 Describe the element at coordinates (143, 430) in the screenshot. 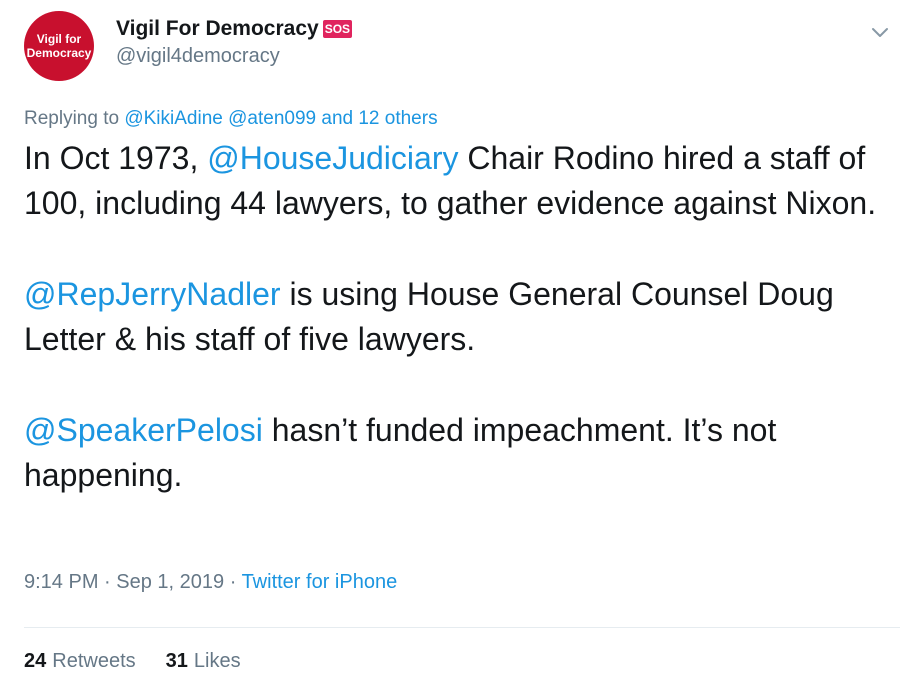

I see `mention-speakerpelosi: @SpeakerPelosi` at that location.